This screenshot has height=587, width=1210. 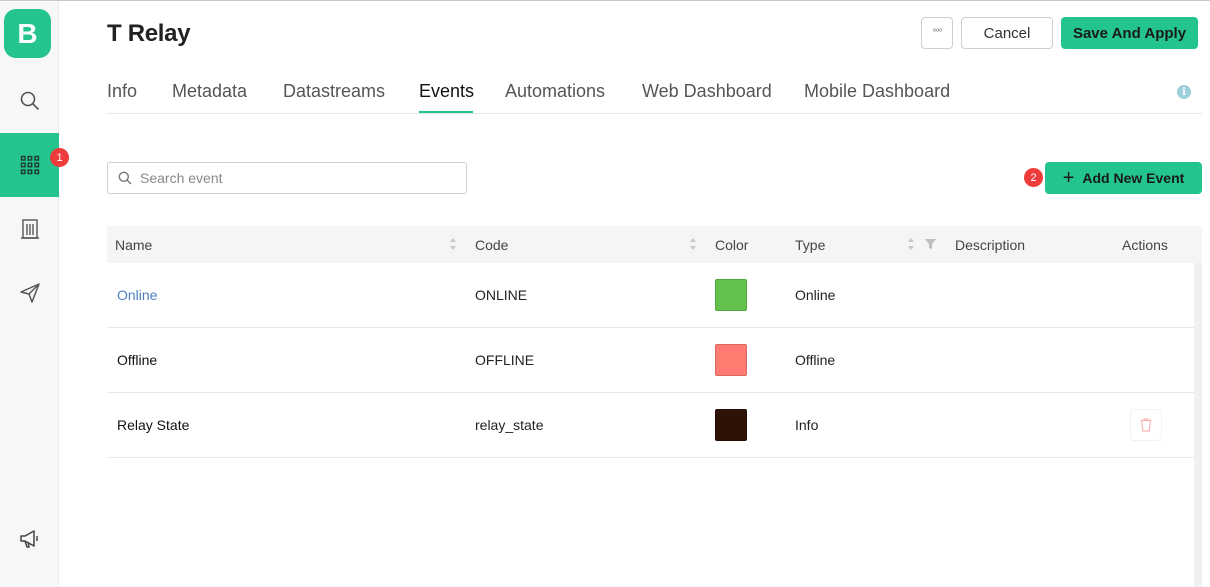 I want to click on sidebar-item-announcements, so click(x=29, y=539).